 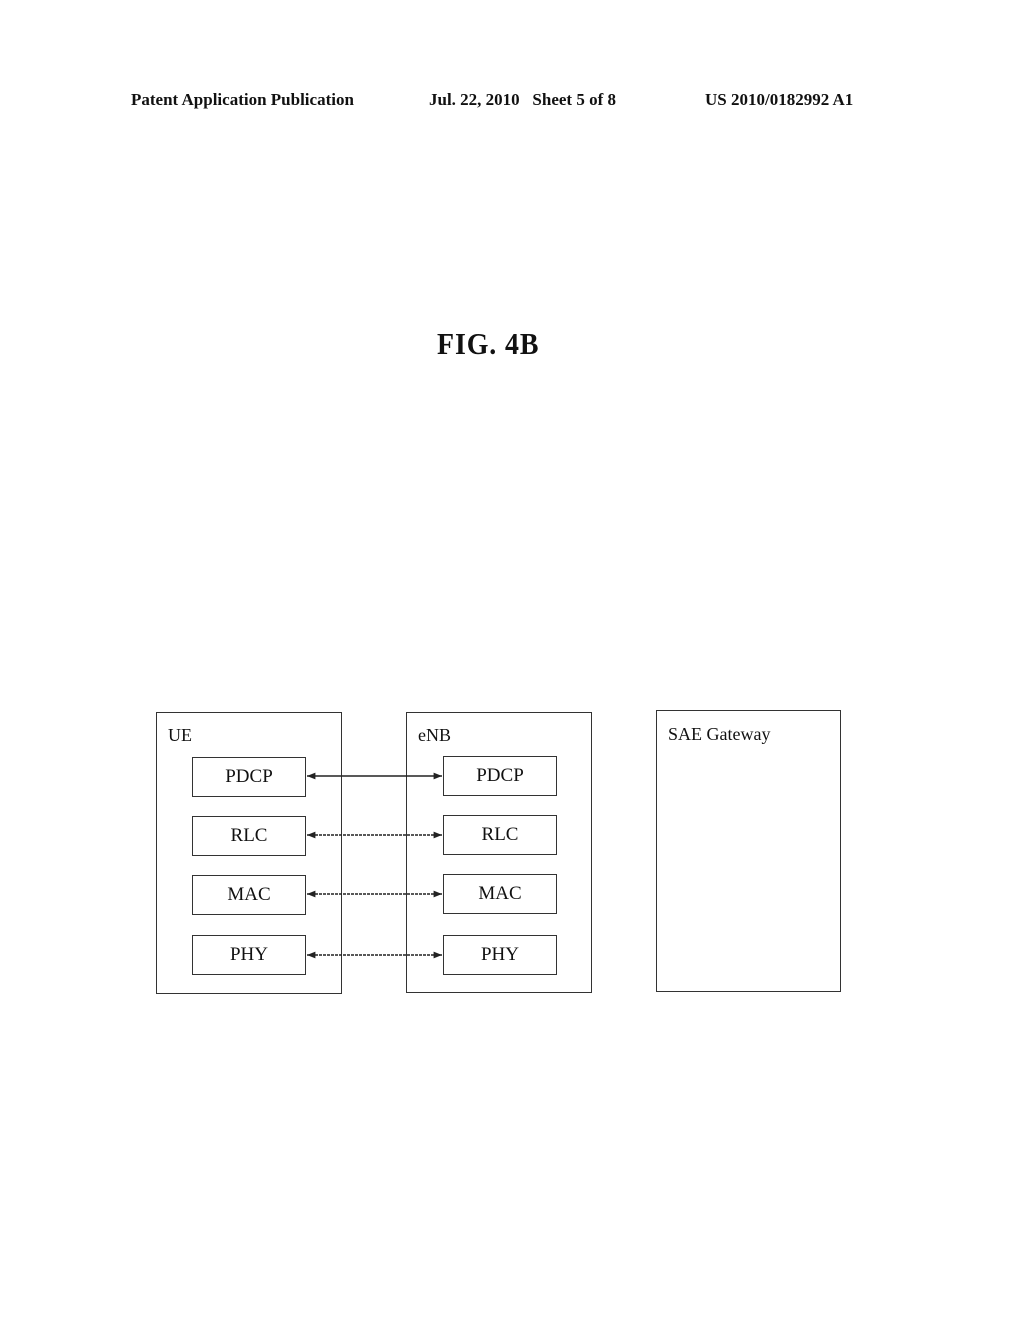 What do you see at coordinates (242, 99) in the screenshot?
I see `publication-label: Patent Application Publication` at bounding box center [242, 99].